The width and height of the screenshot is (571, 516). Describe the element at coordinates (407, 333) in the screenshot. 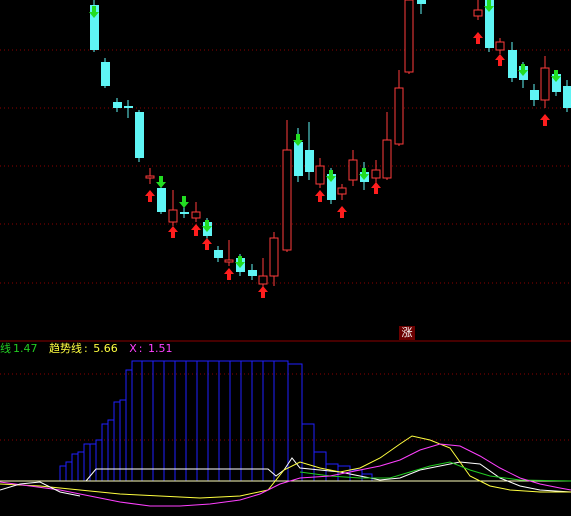

I see `rise-tag: 涨` at that location.